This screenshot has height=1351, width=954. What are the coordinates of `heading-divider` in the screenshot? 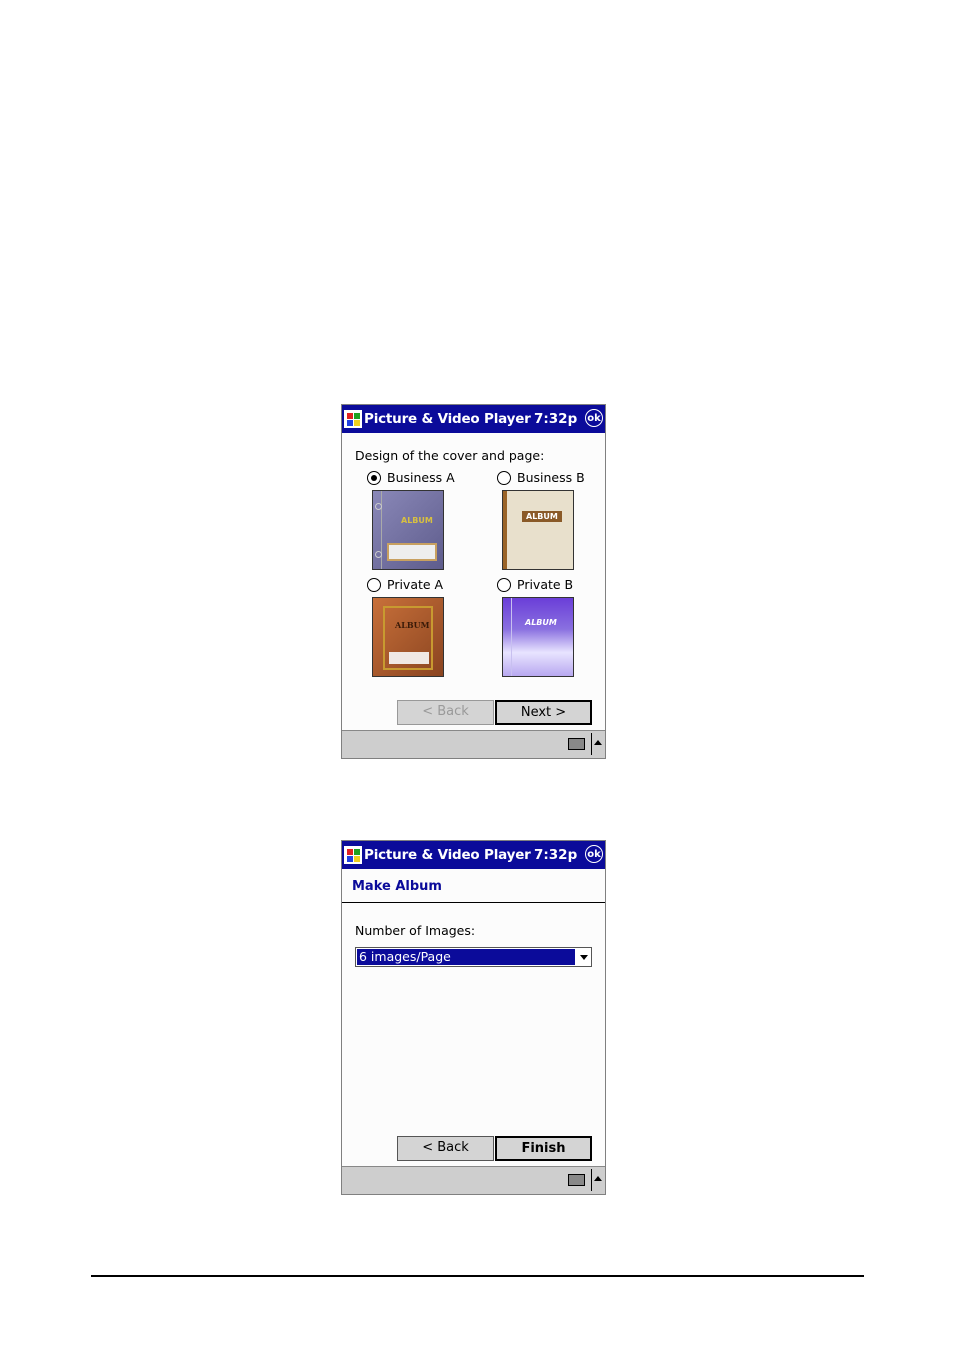 It's located at (473, 902).